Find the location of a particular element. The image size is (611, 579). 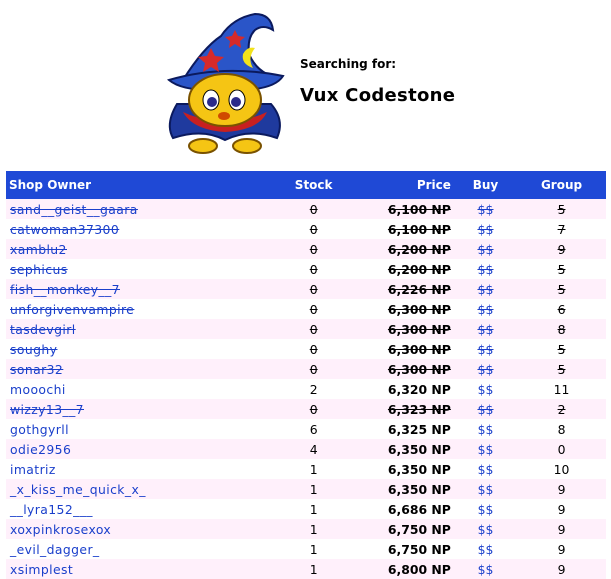

table-header-row: Shop Owner Stock Price Buy Group is located at coordinates (306, 185).